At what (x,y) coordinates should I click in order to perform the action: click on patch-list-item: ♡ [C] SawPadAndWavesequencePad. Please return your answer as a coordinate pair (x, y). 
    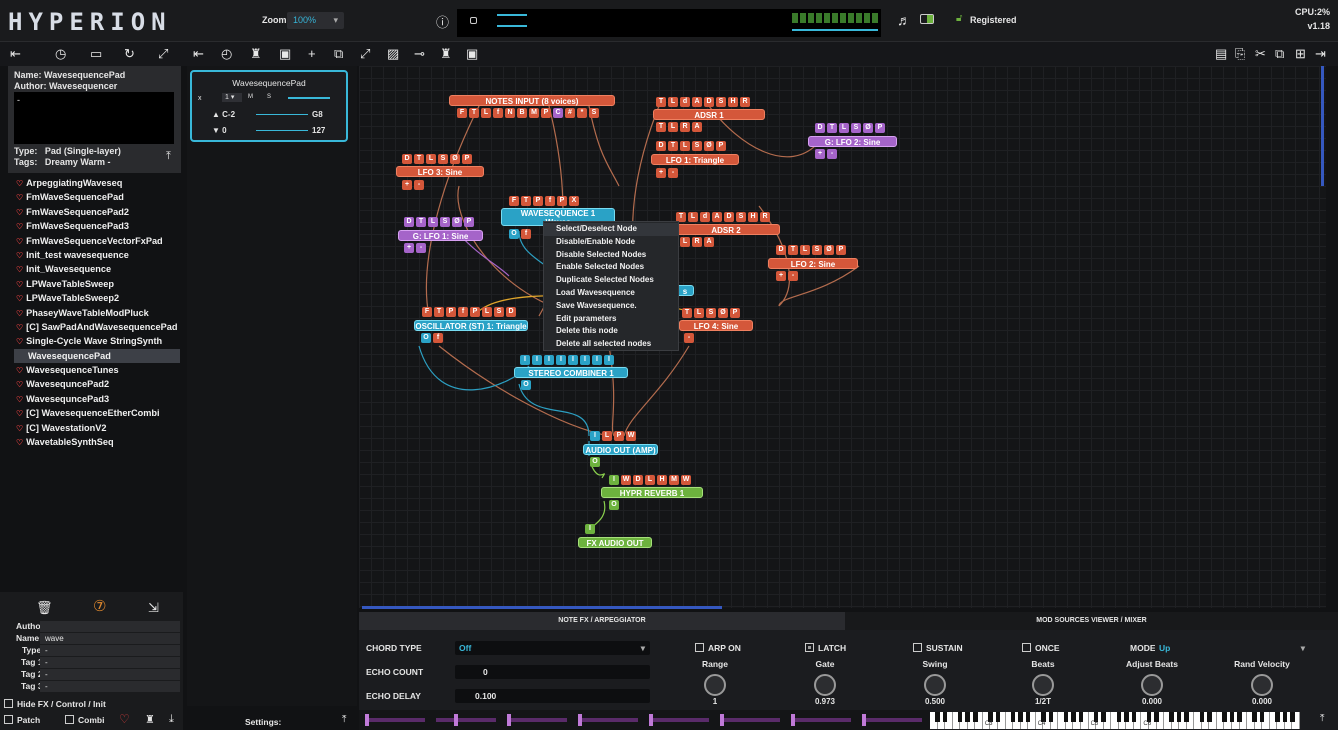
    Looking at the image, I should click on (98, 327).